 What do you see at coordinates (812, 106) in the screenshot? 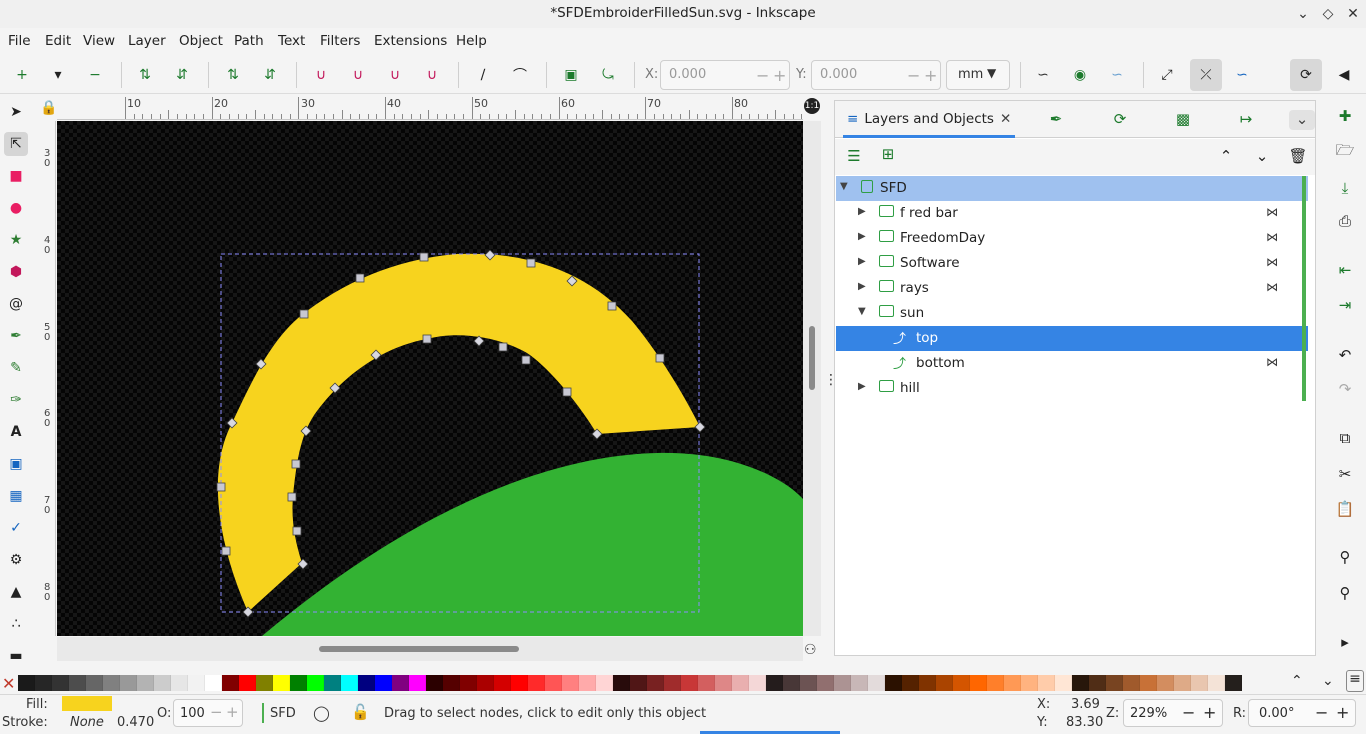
I see `zoom-correction-icon: 1:1` at bounding box center [812, 106].